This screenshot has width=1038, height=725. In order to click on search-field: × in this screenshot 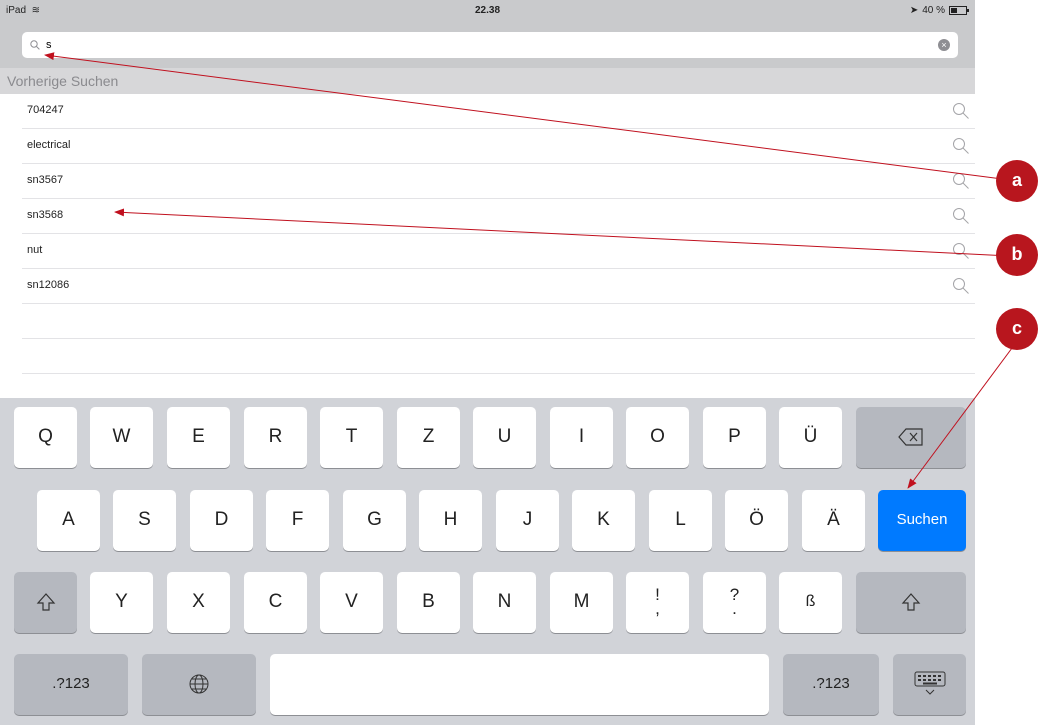, I will do `click(490, 45)`.